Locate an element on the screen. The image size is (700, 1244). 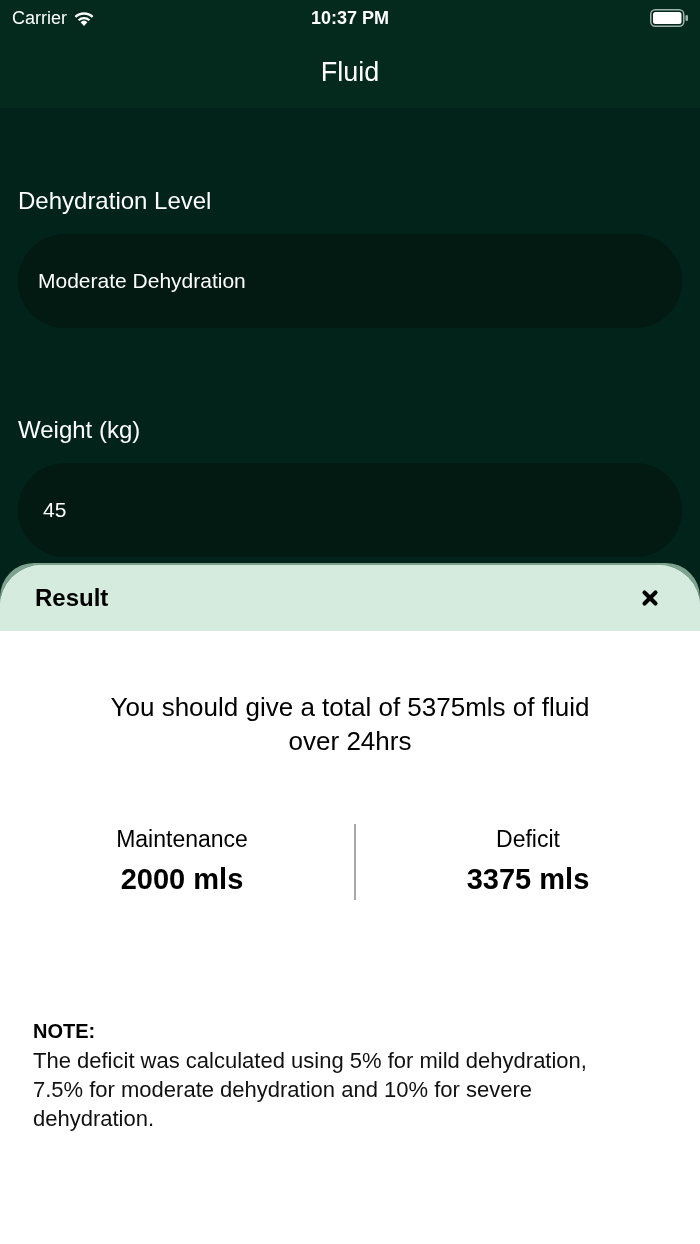
stat-value: 3375 mls is located at coordinates (528, 879).